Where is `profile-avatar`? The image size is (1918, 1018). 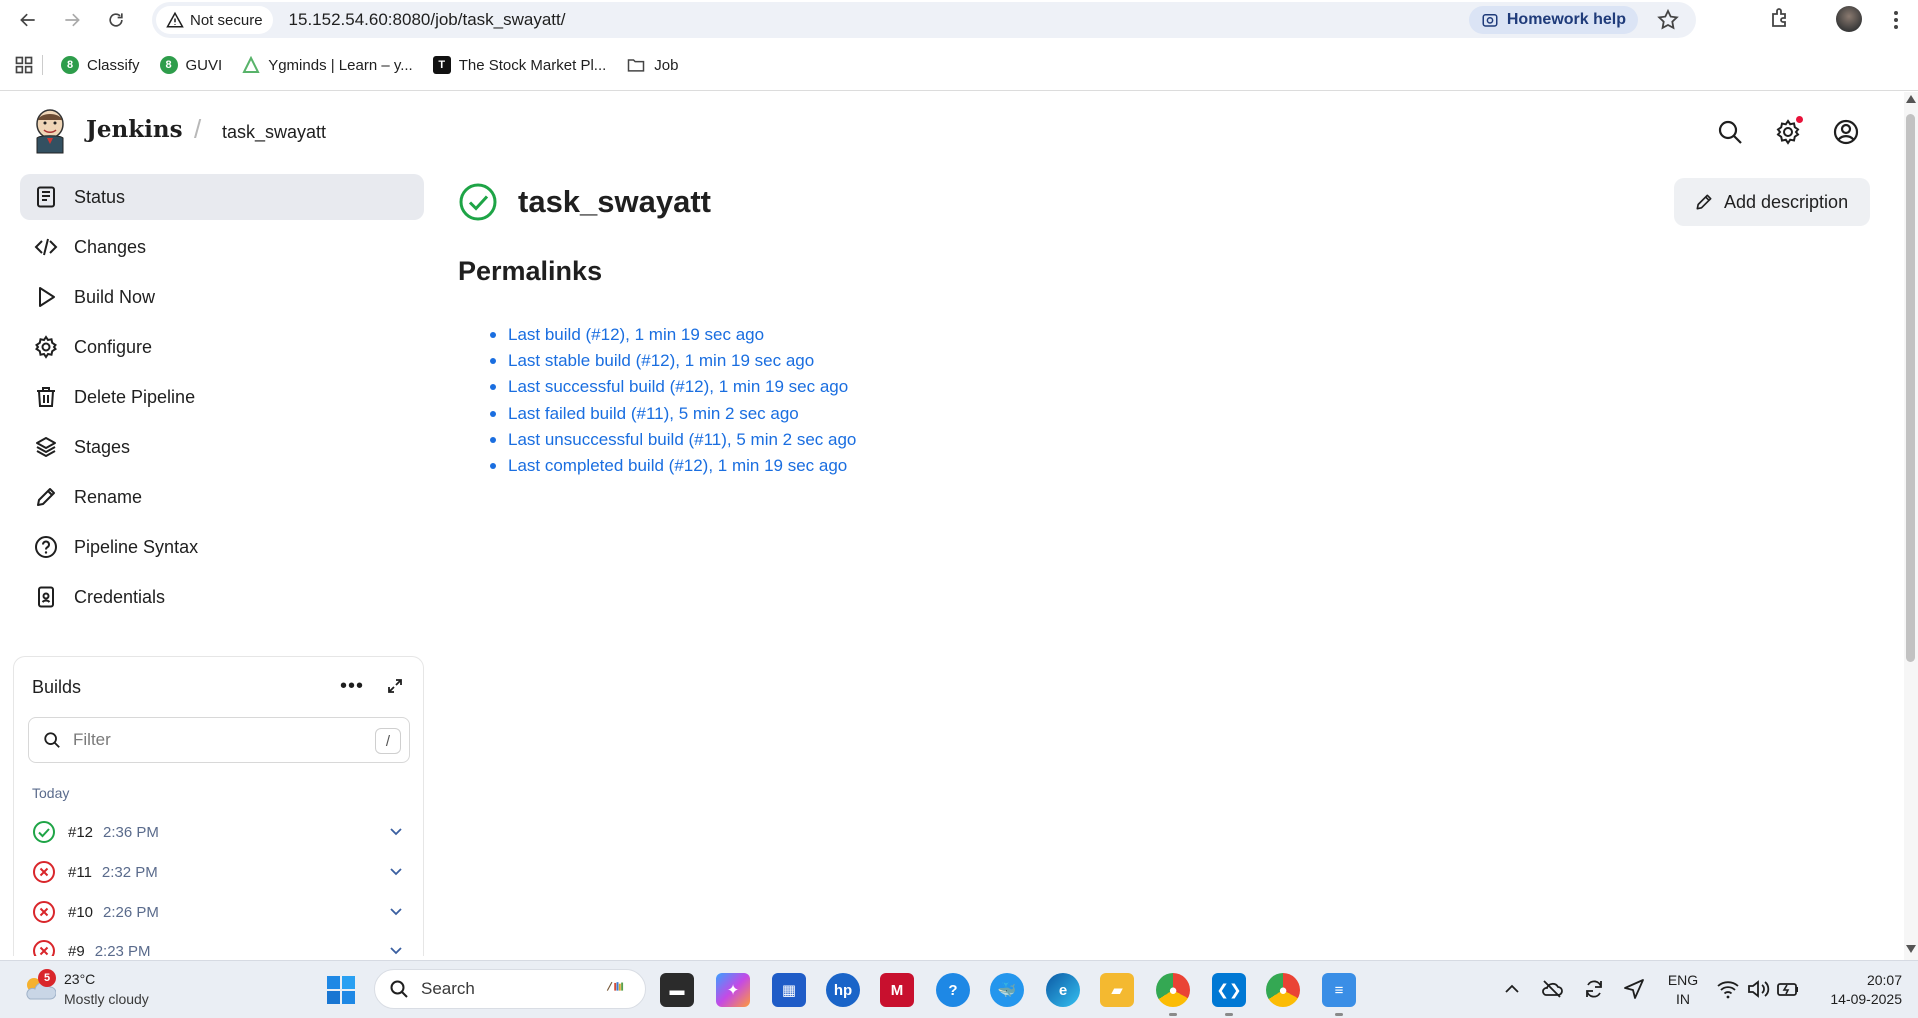 profile-avatar is located at coordinates (1849, 19).